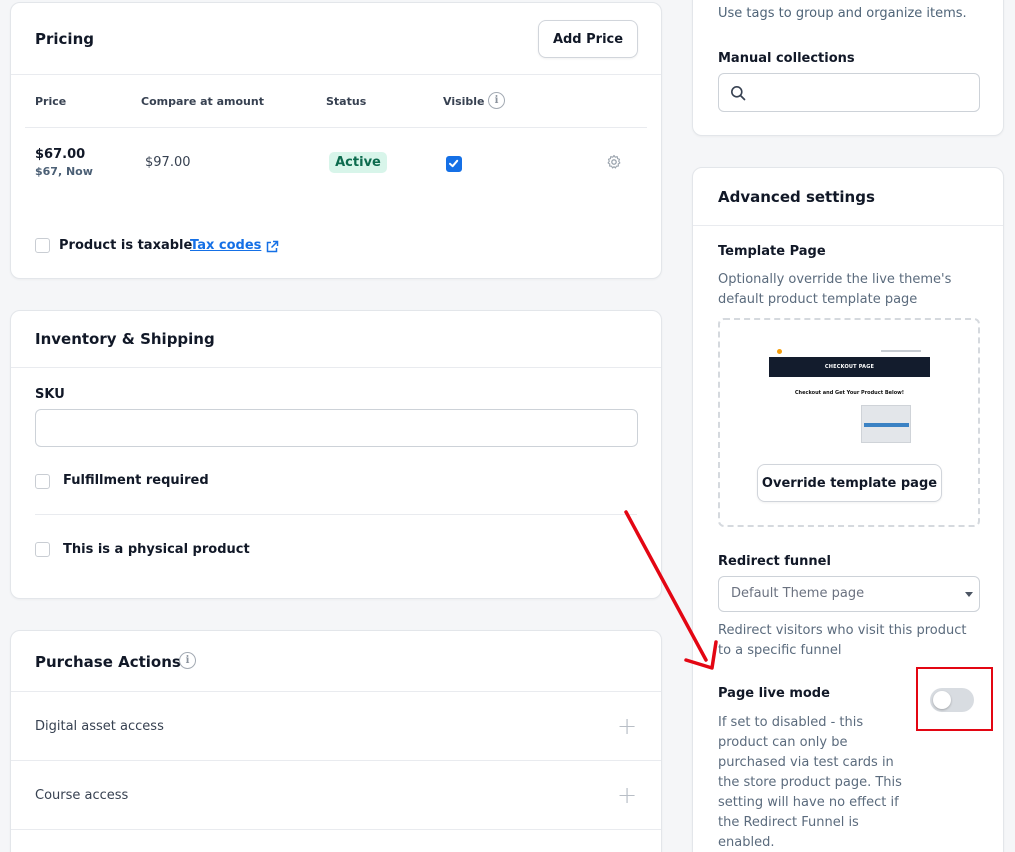 This screenshot has height=852, width=1015. Describe the element at coordinates (358, 162) in the screenshot. I see `status-badge: Active` at that location.